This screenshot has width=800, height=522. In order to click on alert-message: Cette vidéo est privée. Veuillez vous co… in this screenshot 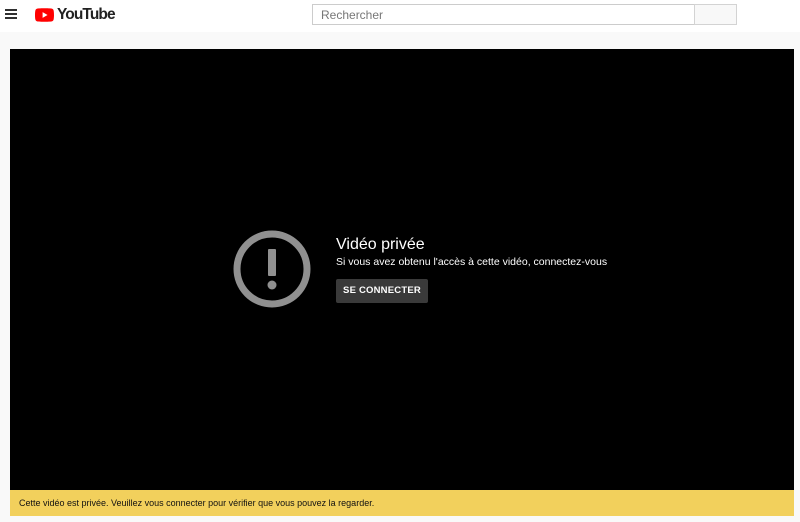, I will do `click(197, 503)`.